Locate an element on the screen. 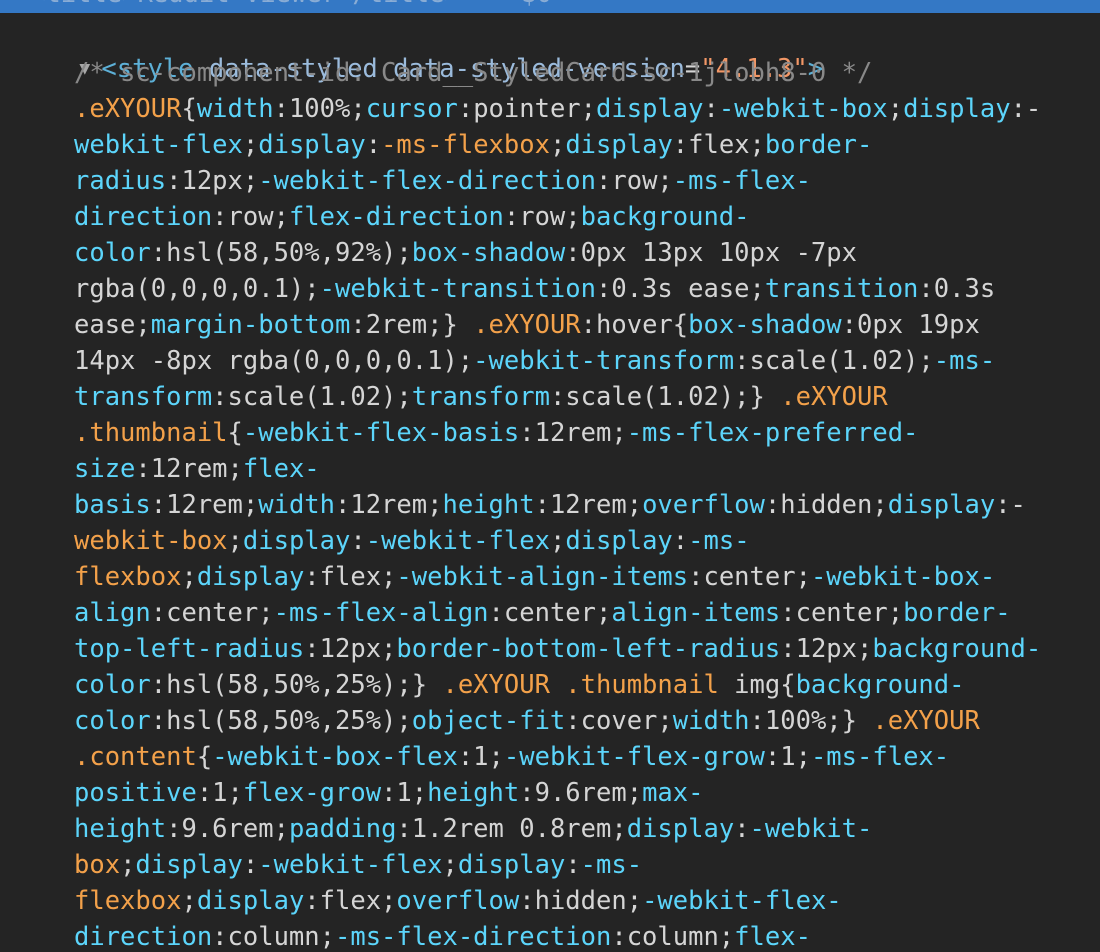 The image size is (1100, 952). css-property: flex-direction is located at coordinates (396, 217).